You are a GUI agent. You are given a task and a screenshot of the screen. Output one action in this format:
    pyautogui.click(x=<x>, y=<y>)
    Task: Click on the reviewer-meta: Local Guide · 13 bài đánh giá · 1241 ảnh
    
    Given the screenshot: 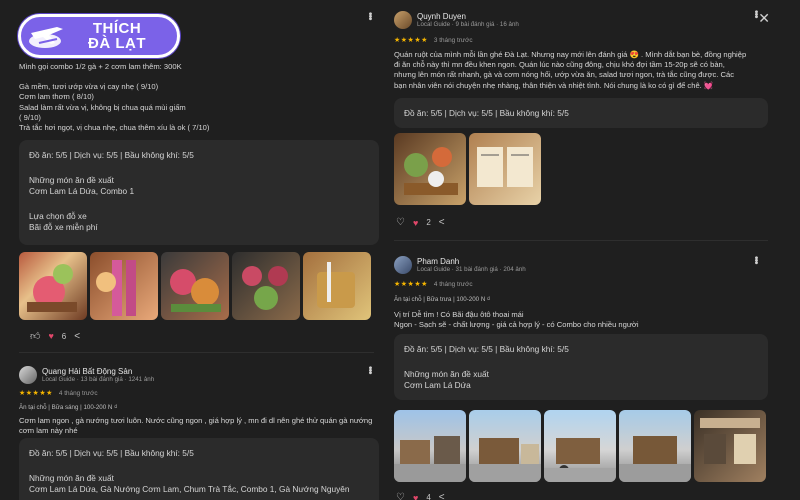 What is the action you would take?
    pyautogui.click(x=98, y=379)
    